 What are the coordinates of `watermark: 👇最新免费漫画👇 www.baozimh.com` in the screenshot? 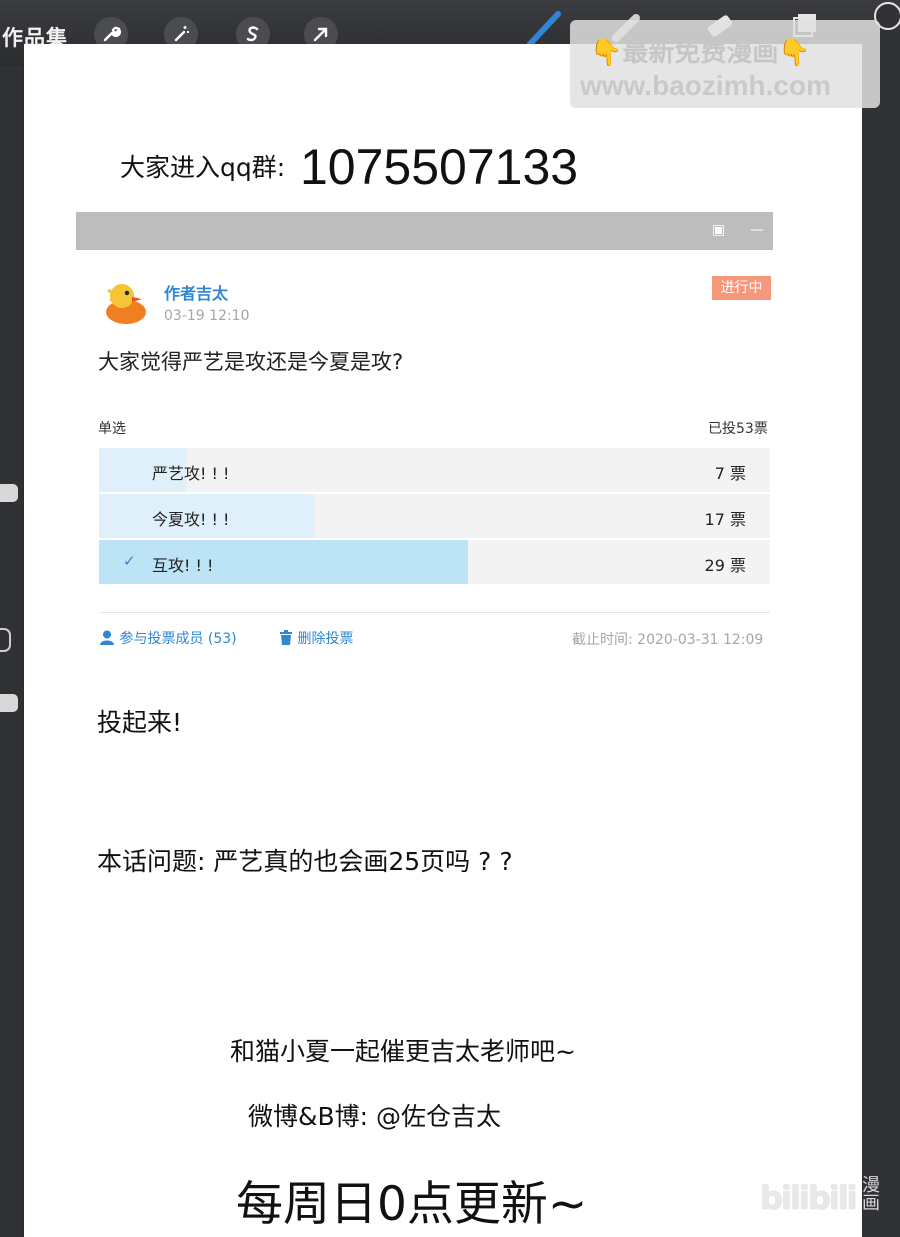 It's located at (725, 64).